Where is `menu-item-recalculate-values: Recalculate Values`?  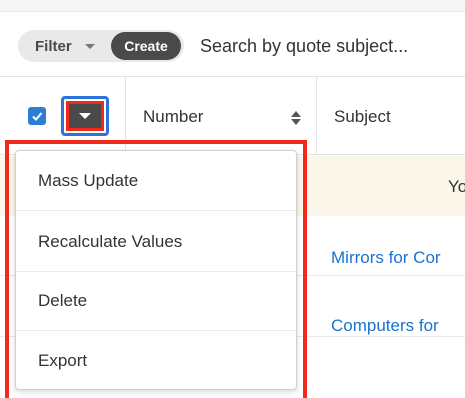
menu-item-recalculate-values: Recalculate Values is located at coordinates (156, 242).